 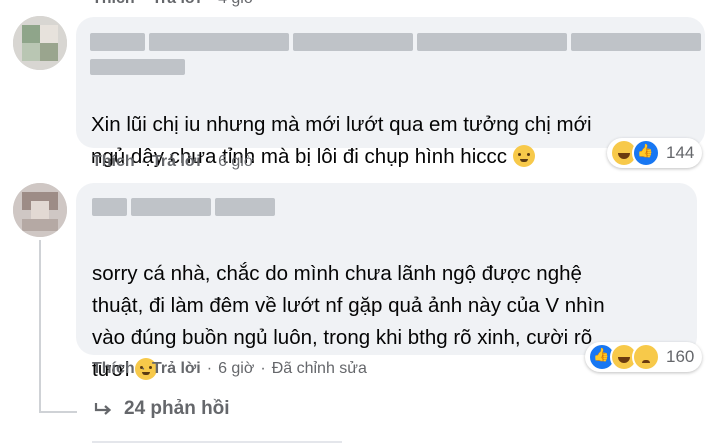 I want to click on blurred-author-name-line2, so click(x=137, y=67).